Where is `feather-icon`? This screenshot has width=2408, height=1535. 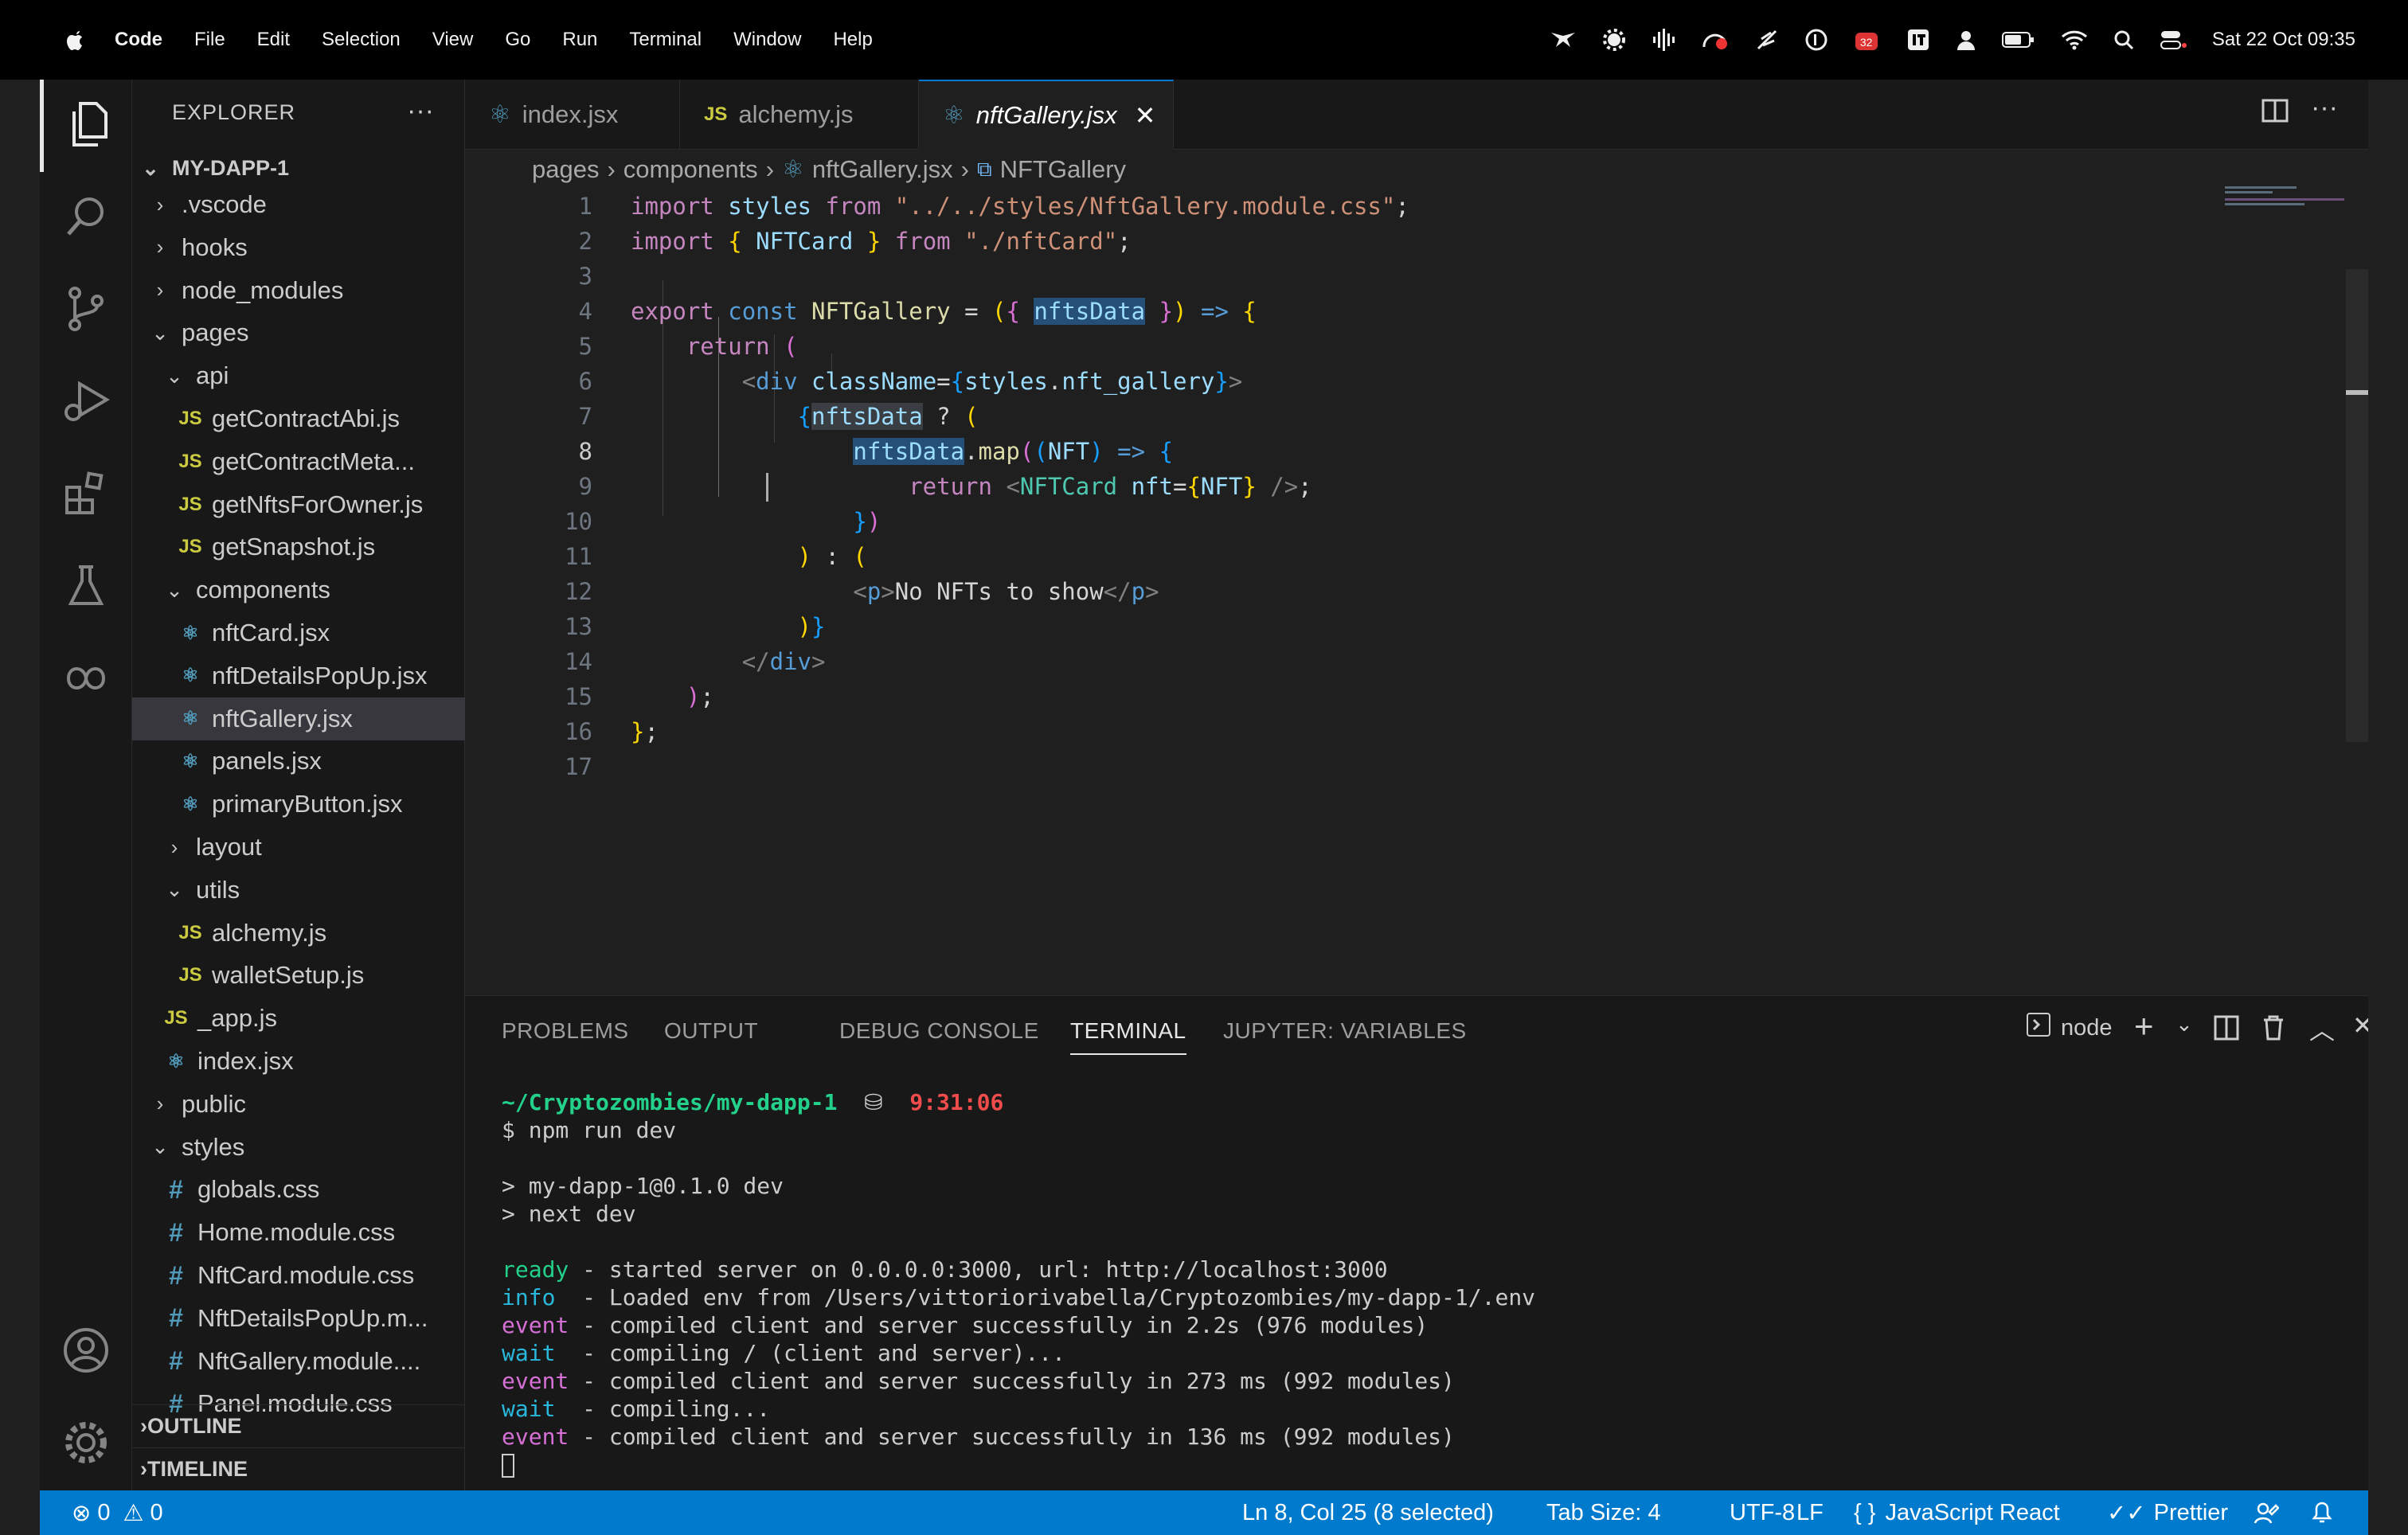
feather-icon is located at coordinates (1767, 40).